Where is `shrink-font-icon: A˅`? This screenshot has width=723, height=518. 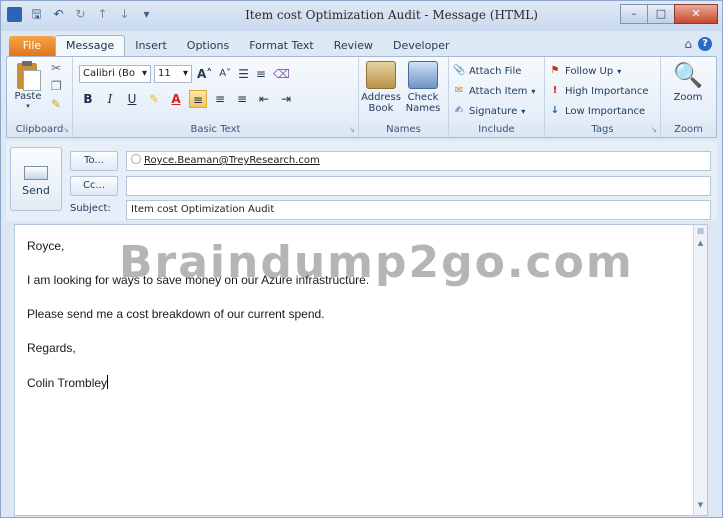
shrink-font-icon: A˅ is located at coordinates (225, 74).